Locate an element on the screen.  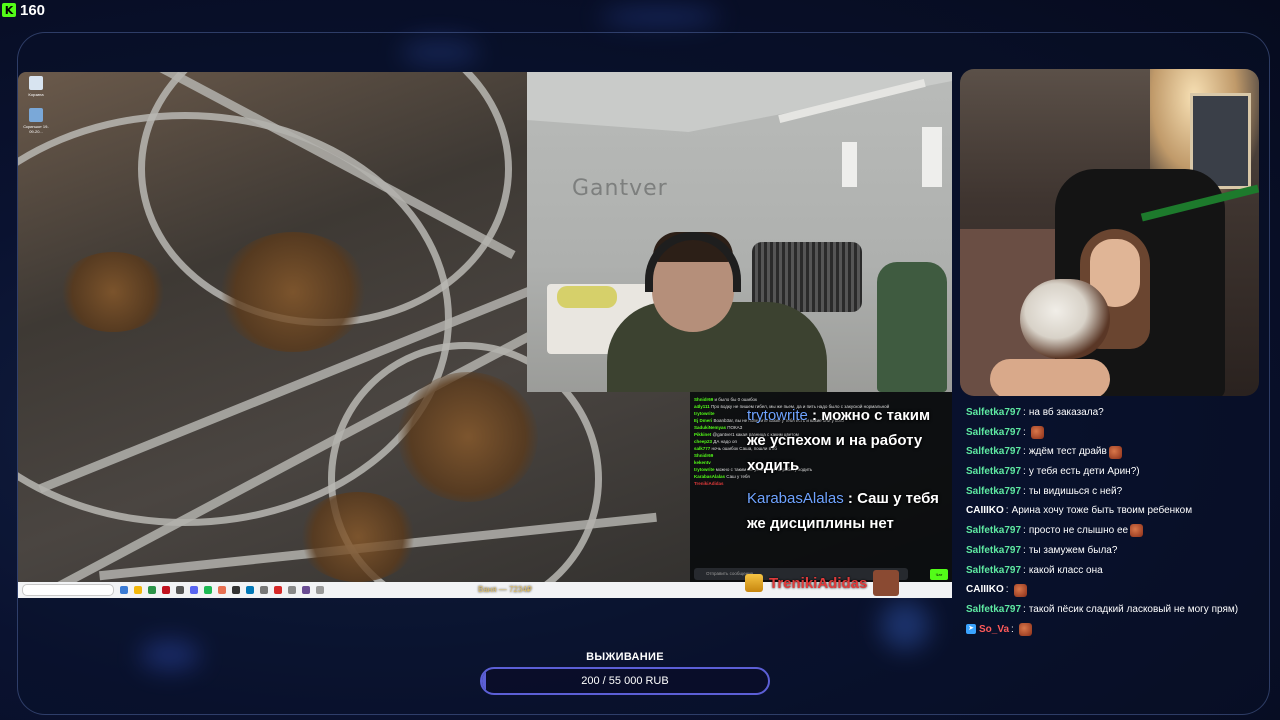
recycle-bin-icon is located at coordinates (36, 83).